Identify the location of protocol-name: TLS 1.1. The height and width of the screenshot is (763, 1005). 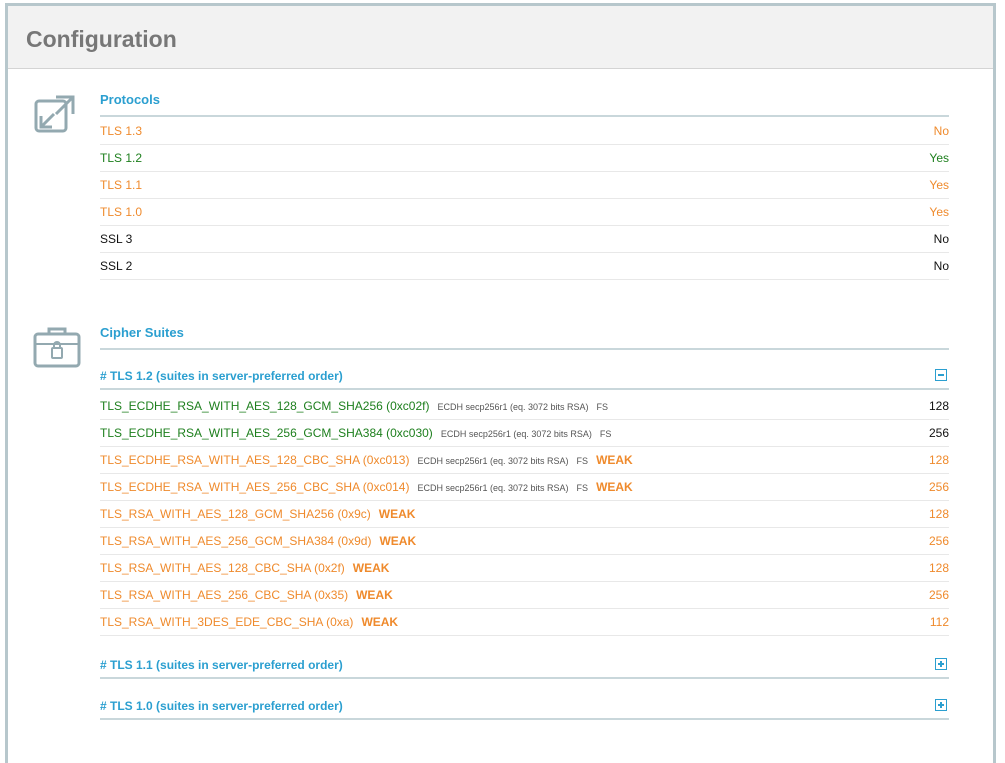
(121, 185).